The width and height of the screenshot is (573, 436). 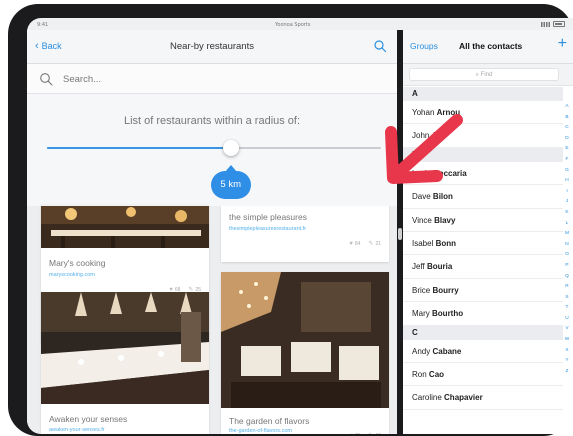 What do you see at coordinates (223, 79) in the screenshot?
I see `search-input` at bounding box center [223, 79].